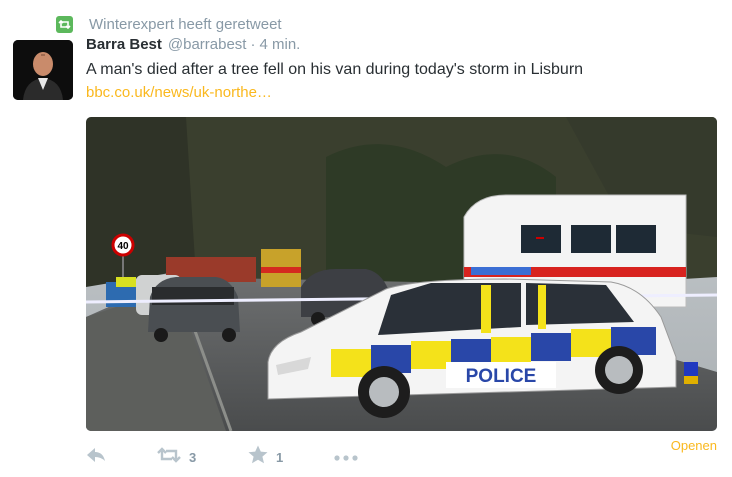  I want to click on reply-button, so click(96, 457).